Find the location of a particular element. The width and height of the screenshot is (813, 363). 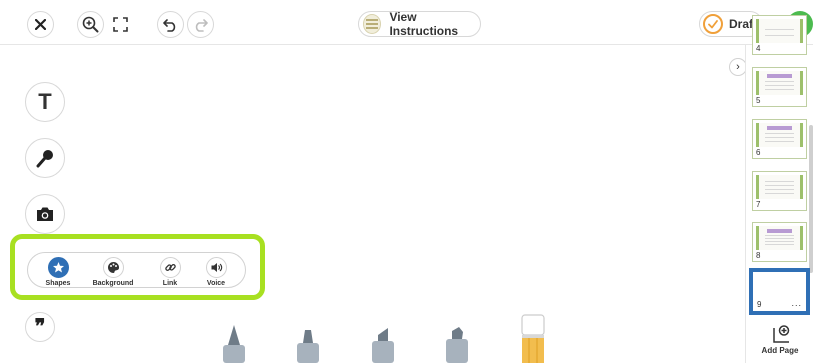

add-page-icon is located at coordinates (781, 334).